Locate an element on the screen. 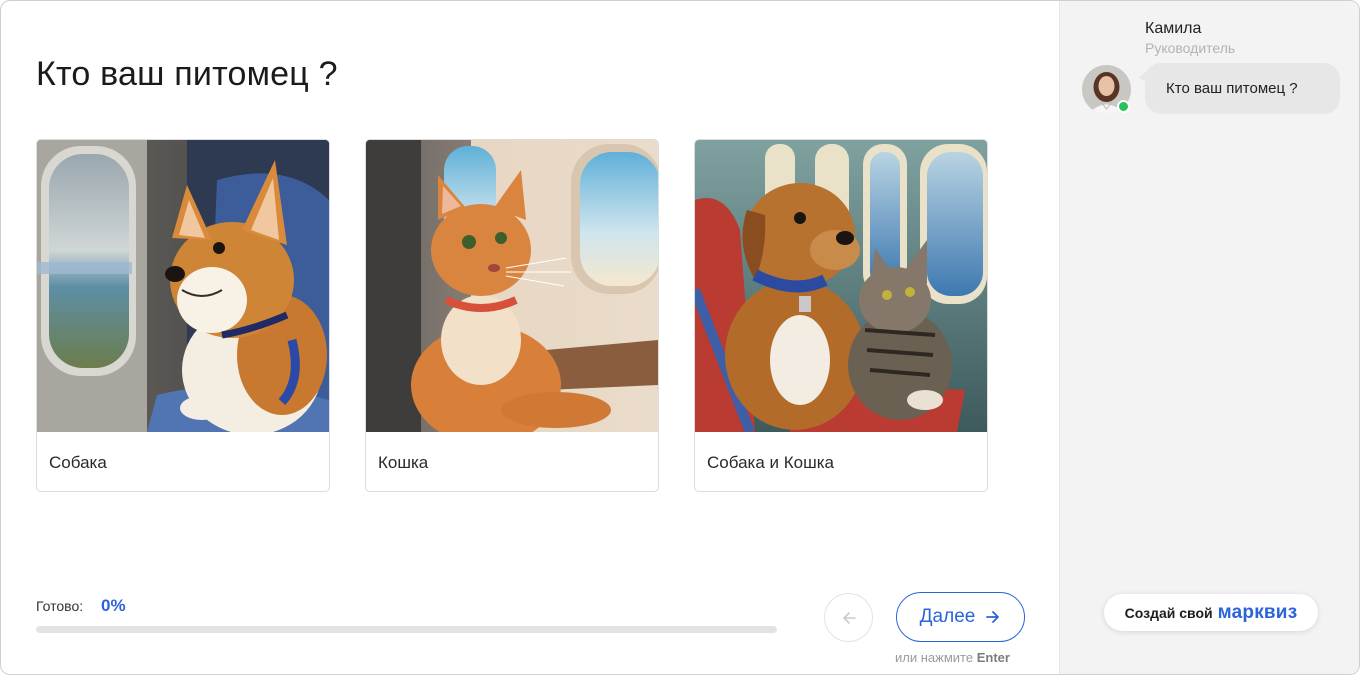 The height and width of the screenshot is (675, 1360). avatar is located at coordinates (1106, 89).